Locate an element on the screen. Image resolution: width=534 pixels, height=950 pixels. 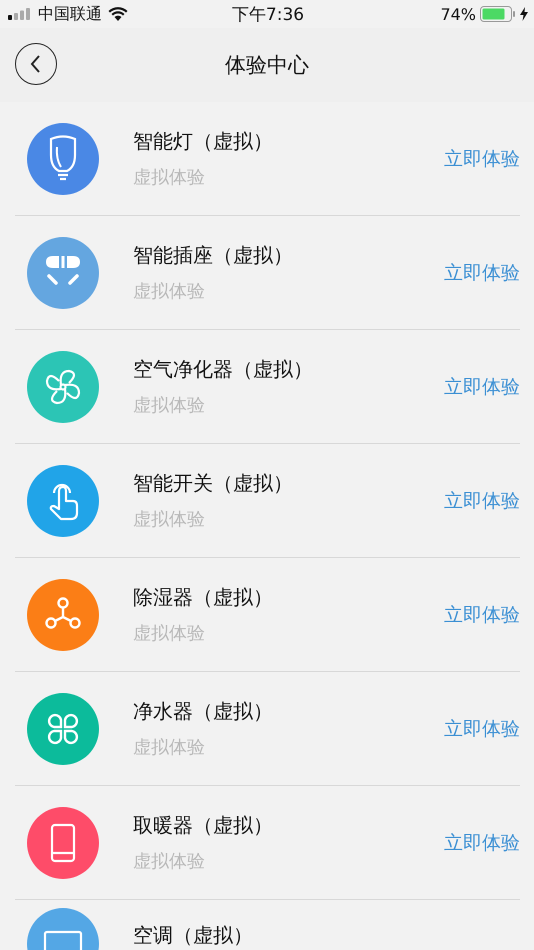
fan-icon is located at coordinates (63, 386).